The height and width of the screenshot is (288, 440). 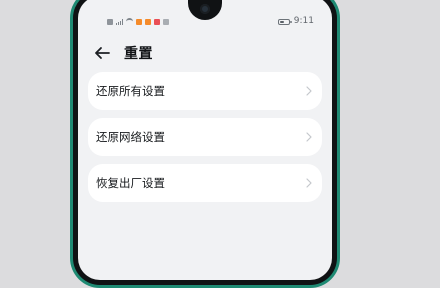 I want to click on arrow-left-icon, so click(x=102, y=53).